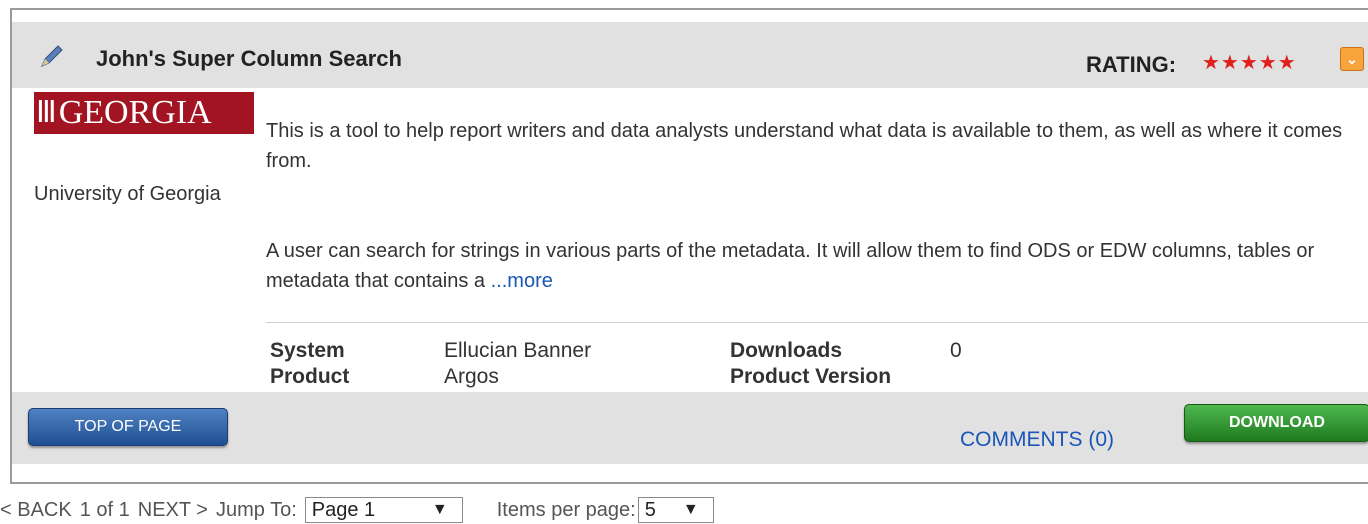  I want to click on pencil-icon, so click(51, 59).